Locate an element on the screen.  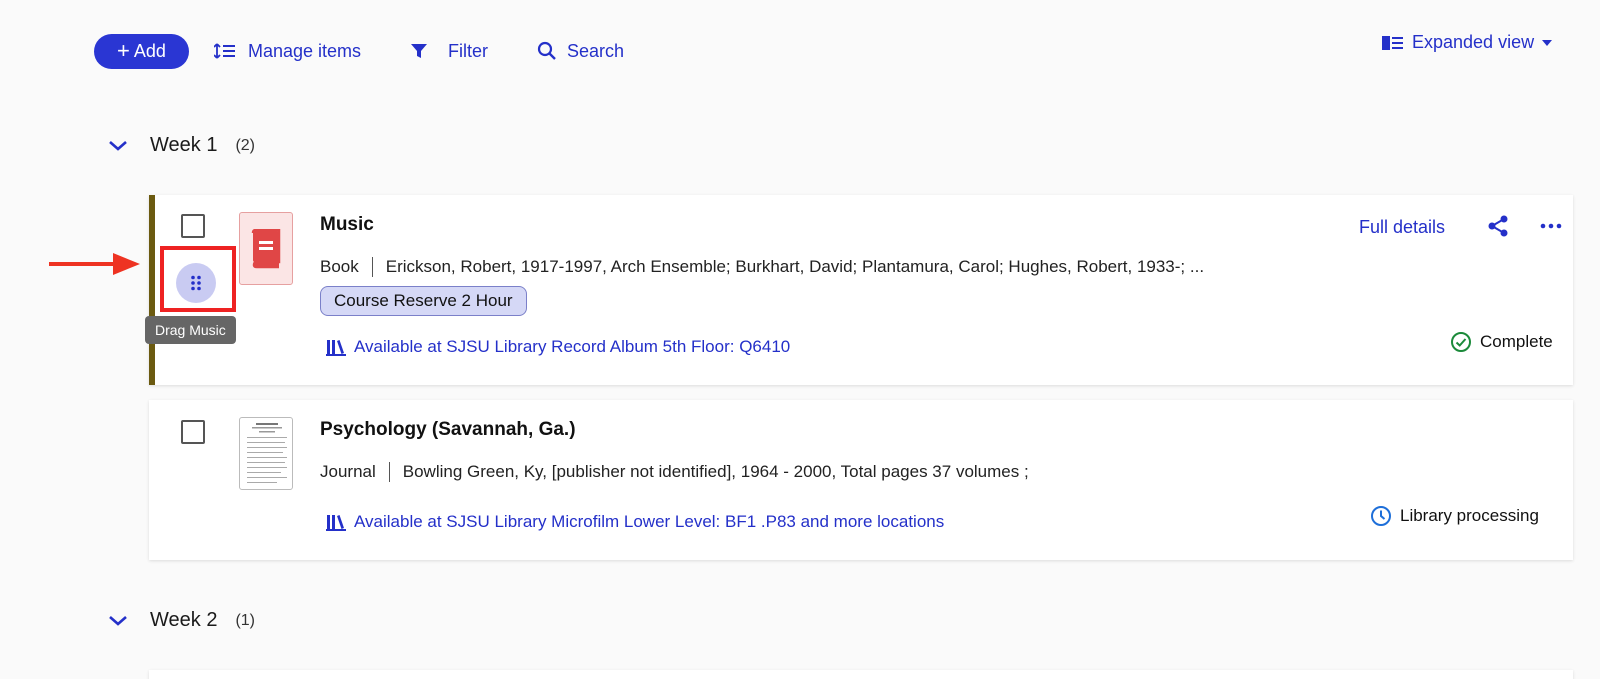
plus-icon: + is located at coordinates (123, 50).